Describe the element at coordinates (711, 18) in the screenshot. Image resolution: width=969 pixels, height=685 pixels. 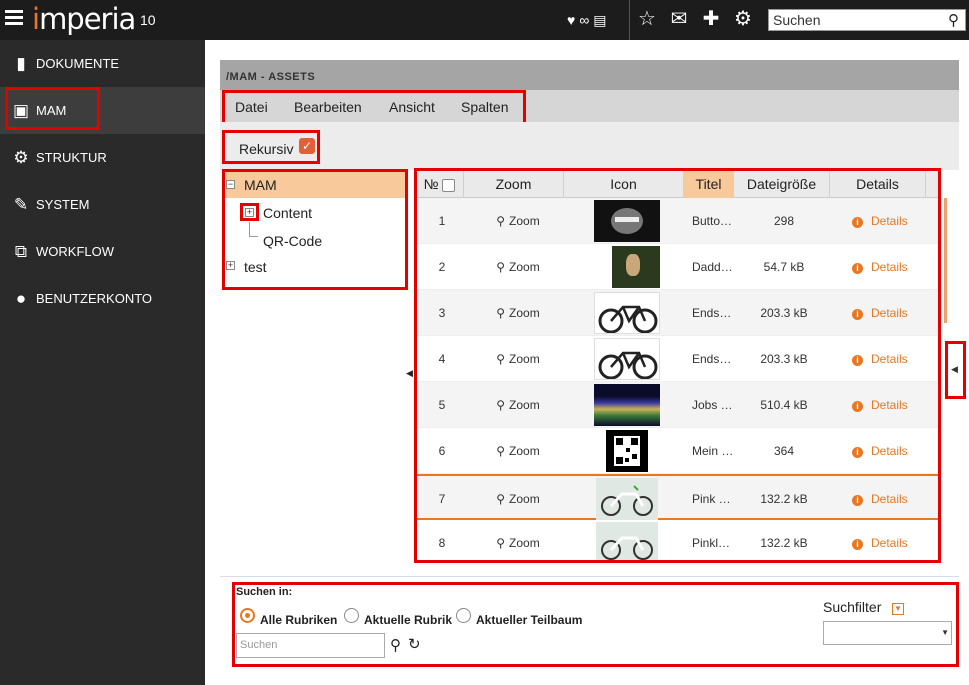
I see `puzzle-icon: ✚` at that location.